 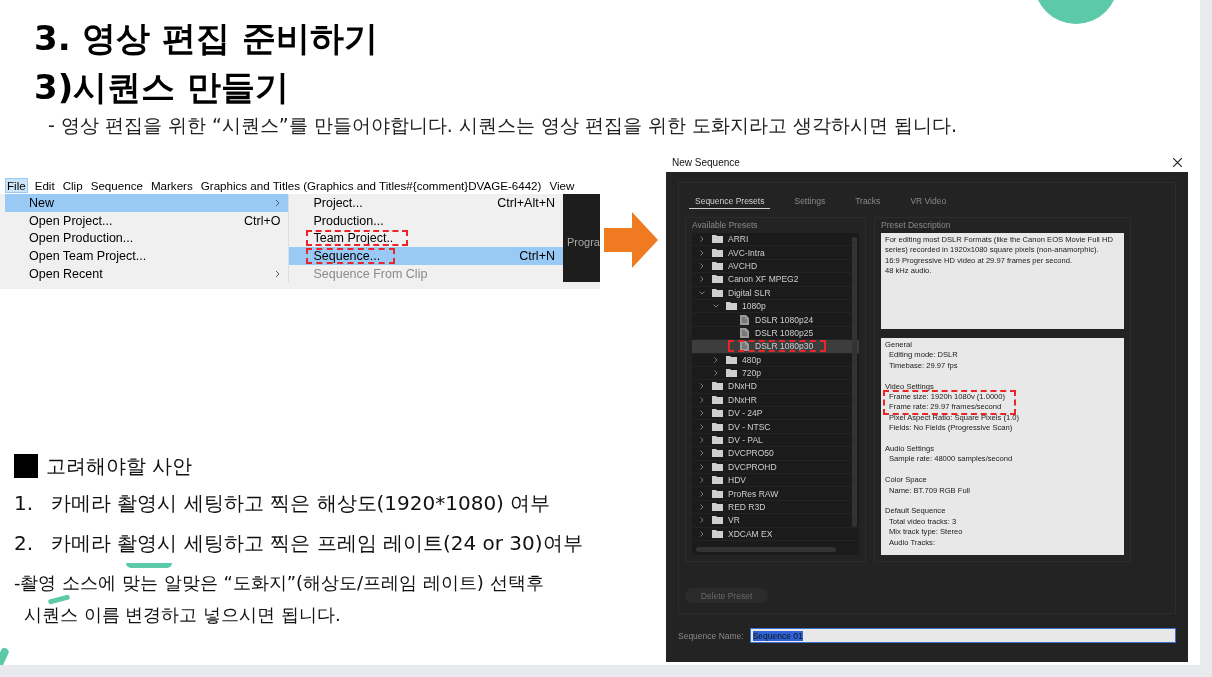 I want to click on menu-item-label: Team Project.., so click(x=357, y=238).